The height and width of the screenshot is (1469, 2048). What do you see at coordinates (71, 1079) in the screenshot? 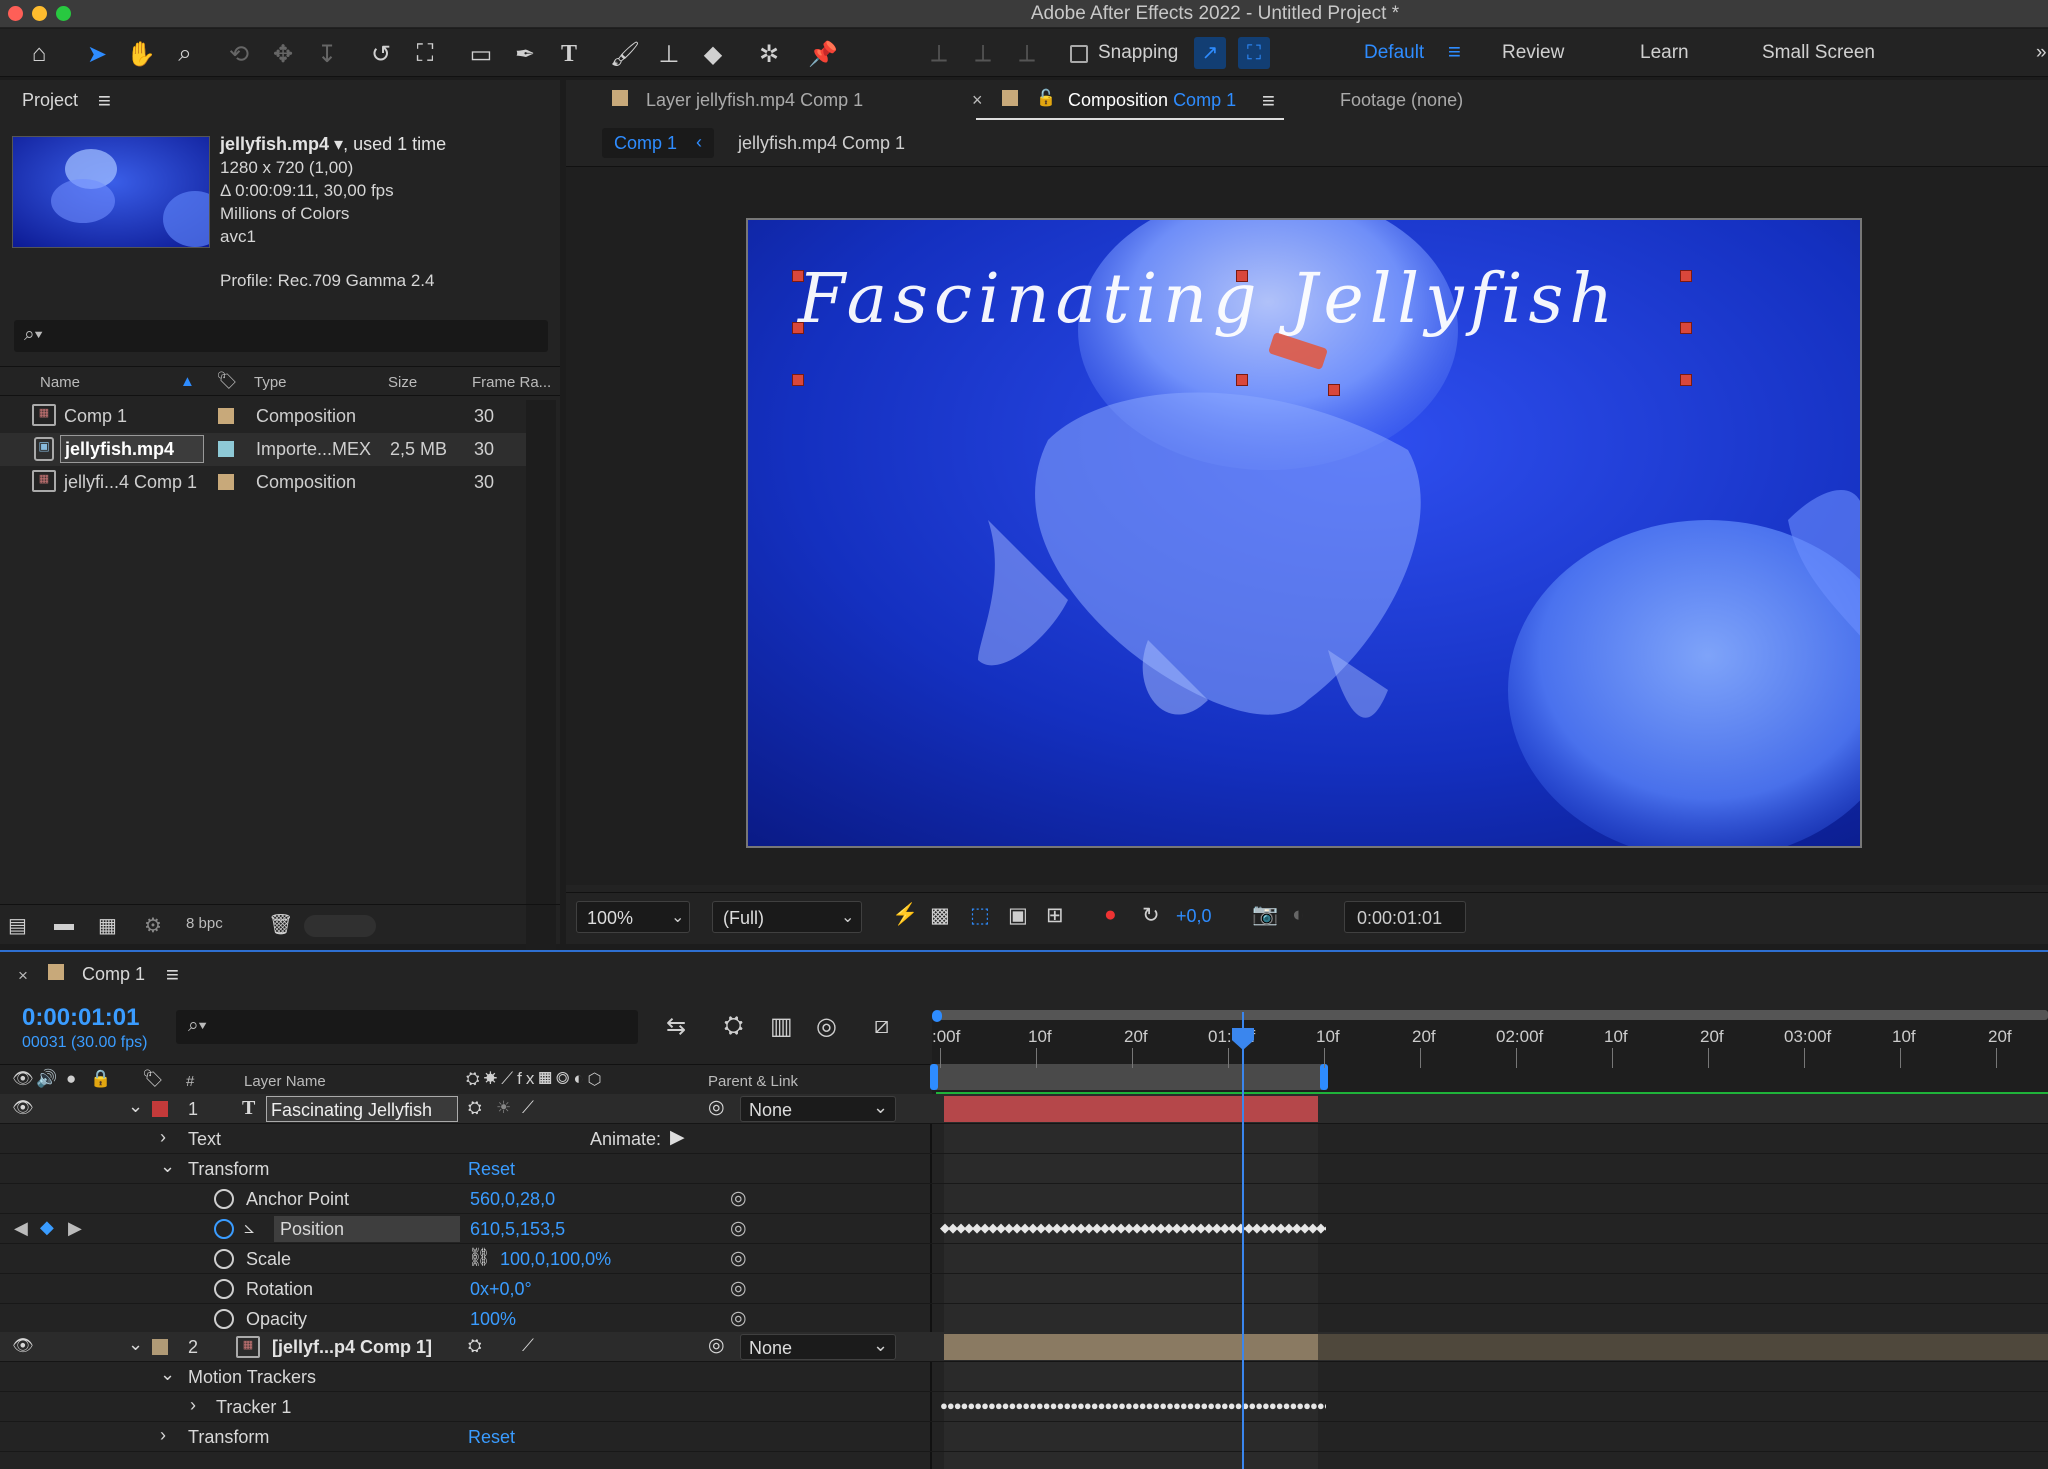
I see `solo-icon: ●` at bounding box center [71, 1079].